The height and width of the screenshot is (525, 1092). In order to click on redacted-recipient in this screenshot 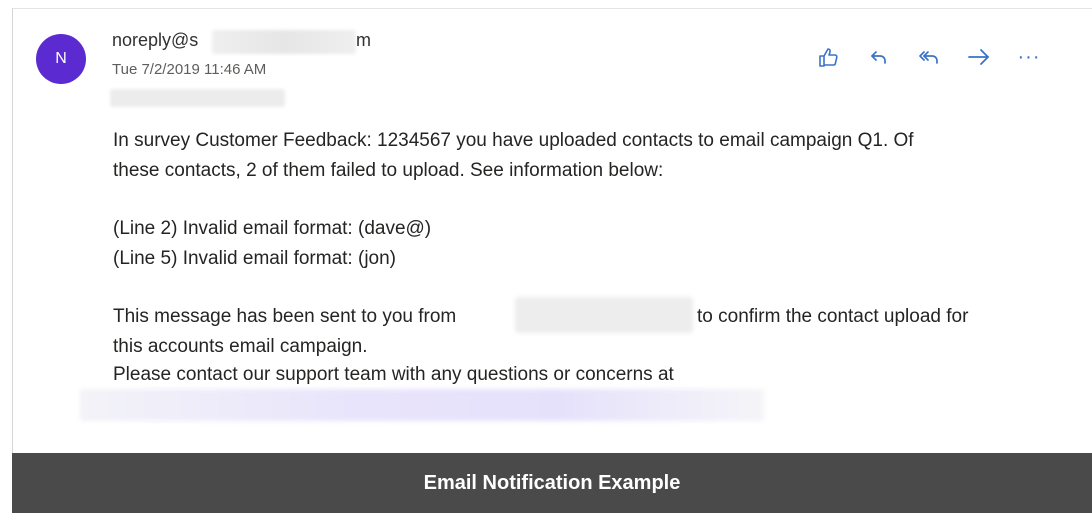, I will do `click(197, 98)`.